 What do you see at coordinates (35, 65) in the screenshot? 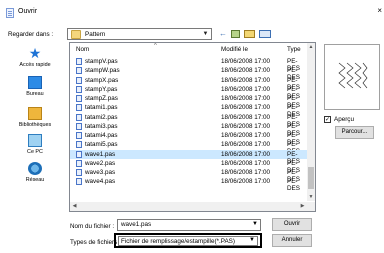
I see `place-label: Accès rapide` at bounding box center [35, 65].